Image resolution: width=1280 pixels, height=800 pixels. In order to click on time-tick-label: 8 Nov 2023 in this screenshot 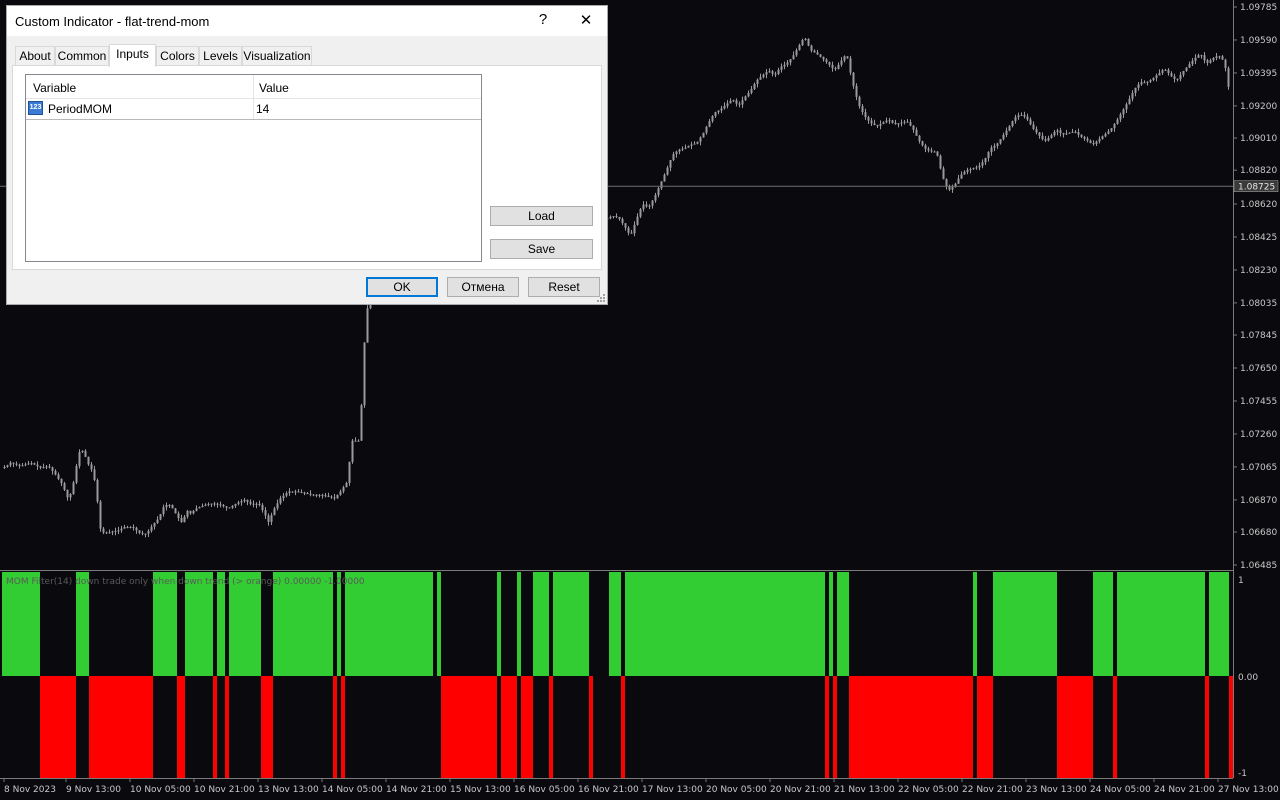, I will do `click(30, 790)`.